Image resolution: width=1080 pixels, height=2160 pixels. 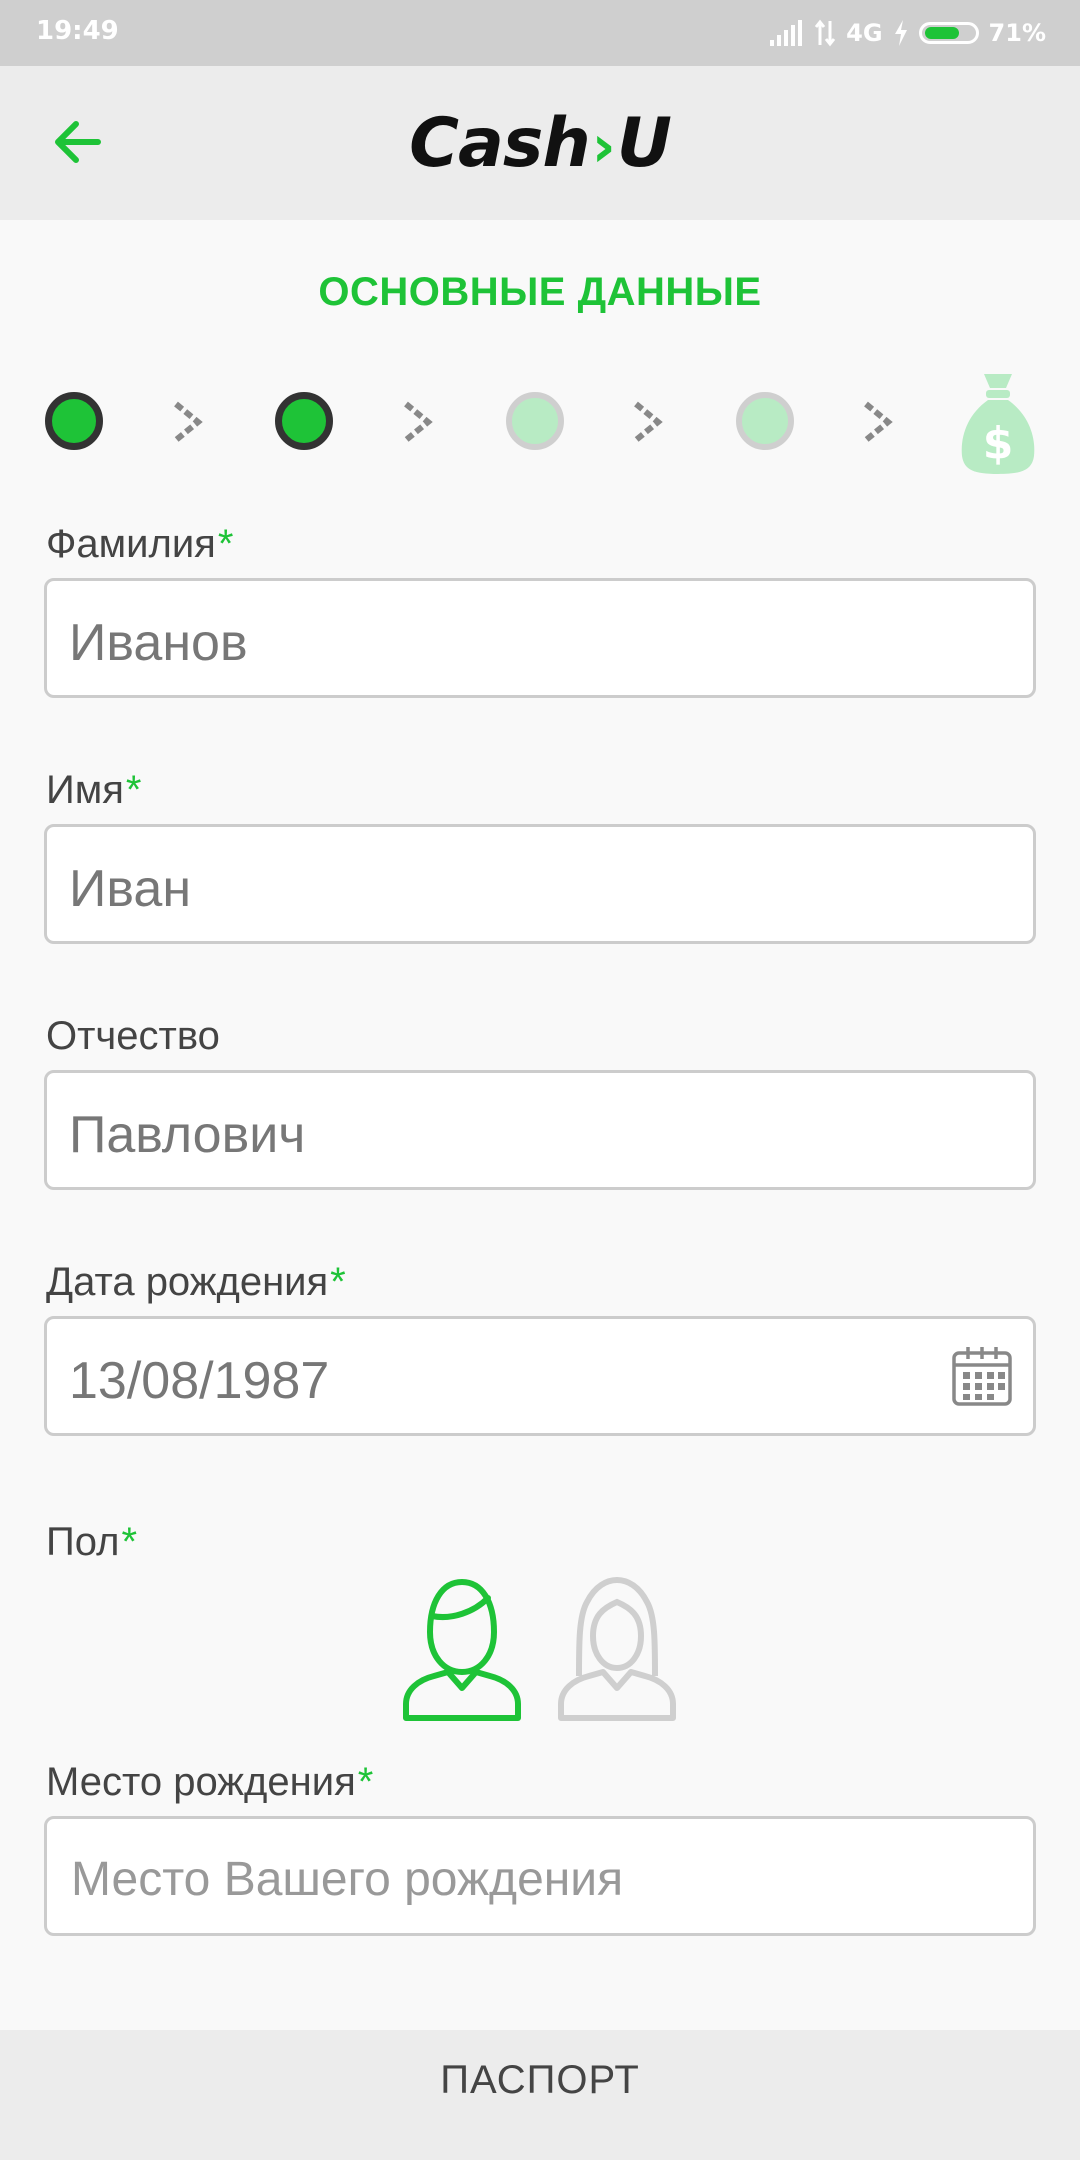 What do you see at coordinates (540, 1376) in the screenshot?
I see `birth-date-field: 13/08/1987` at bounding box center [540, 1376].